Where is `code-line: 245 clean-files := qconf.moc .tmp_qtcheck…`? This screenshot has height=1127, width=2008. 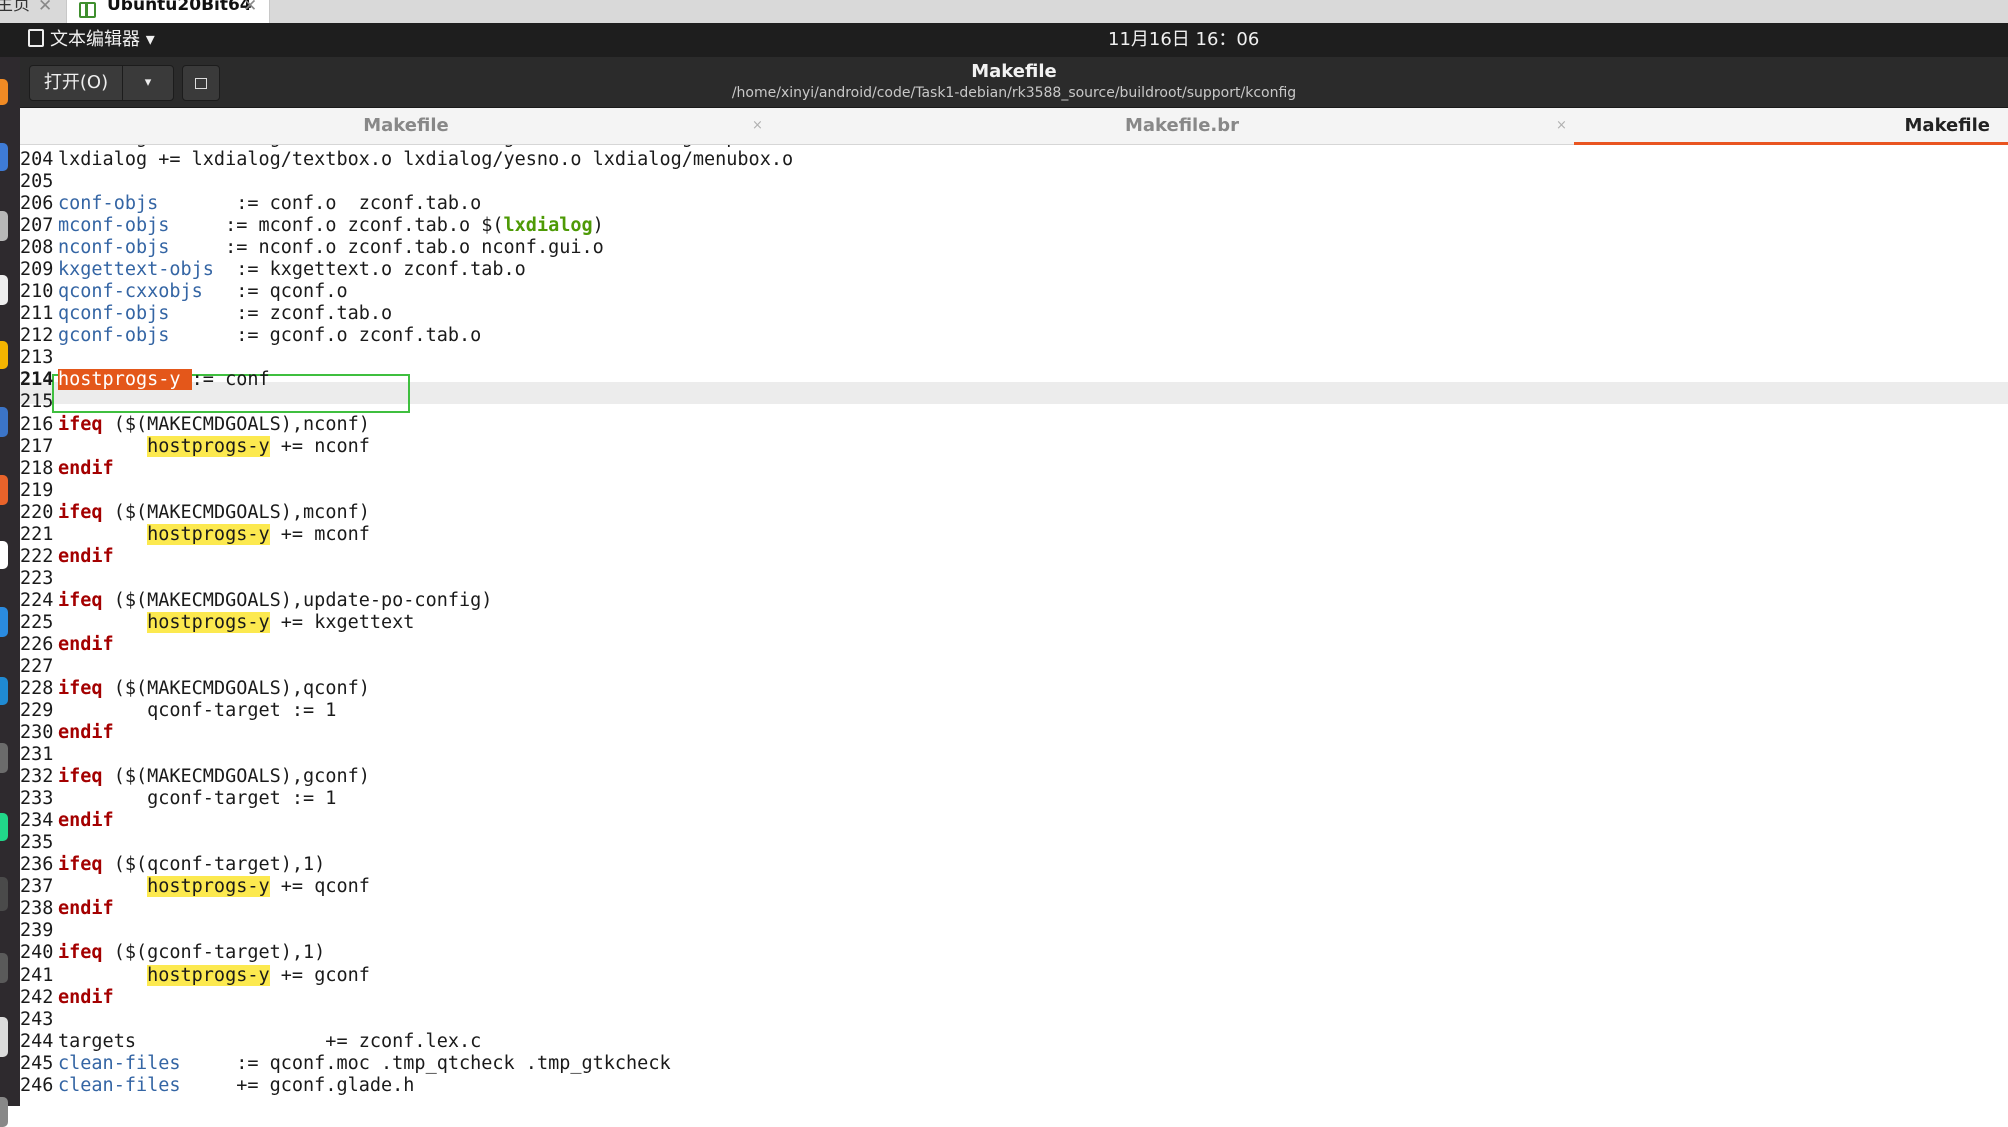 code-line: 245 clean-files := qconf.moc .tmp_qtcheck… is located at coordinates (1014, 1064).